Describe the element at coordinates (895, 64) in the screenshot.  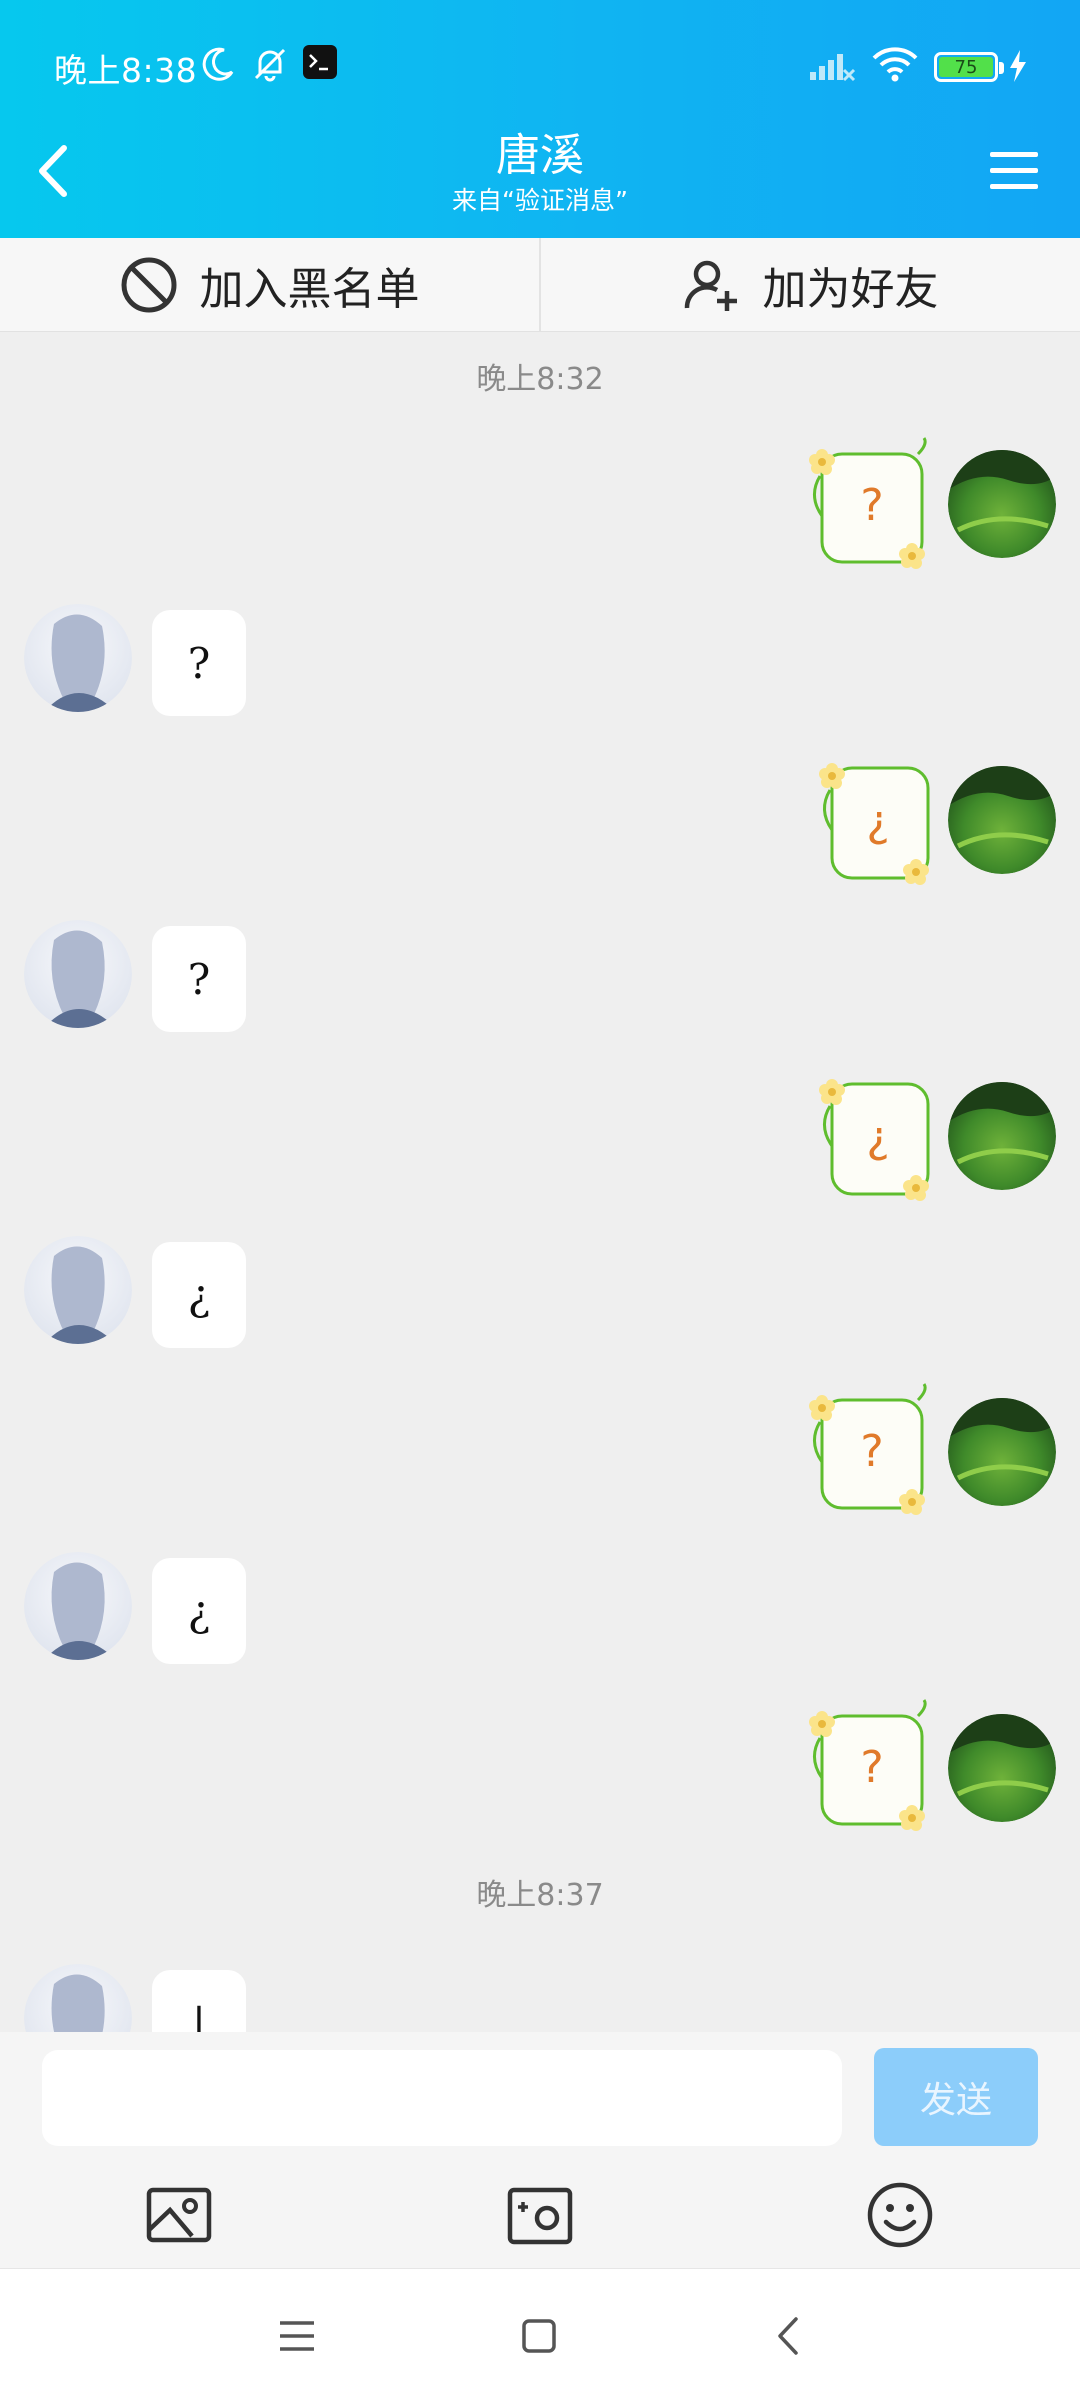
I see `wifi-icon` at that location.